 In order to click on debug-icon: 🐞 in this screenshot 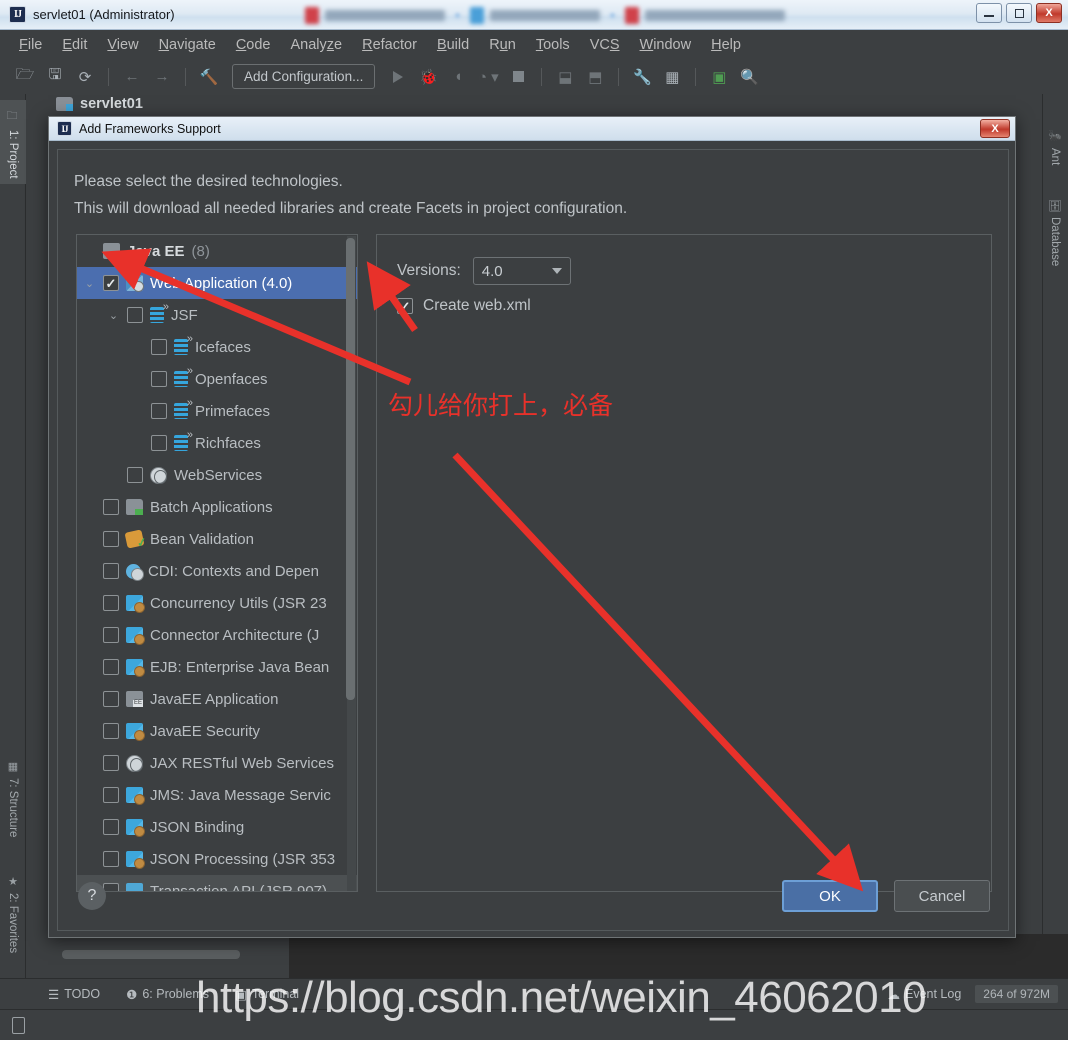, I will do `click(428, 77)`.